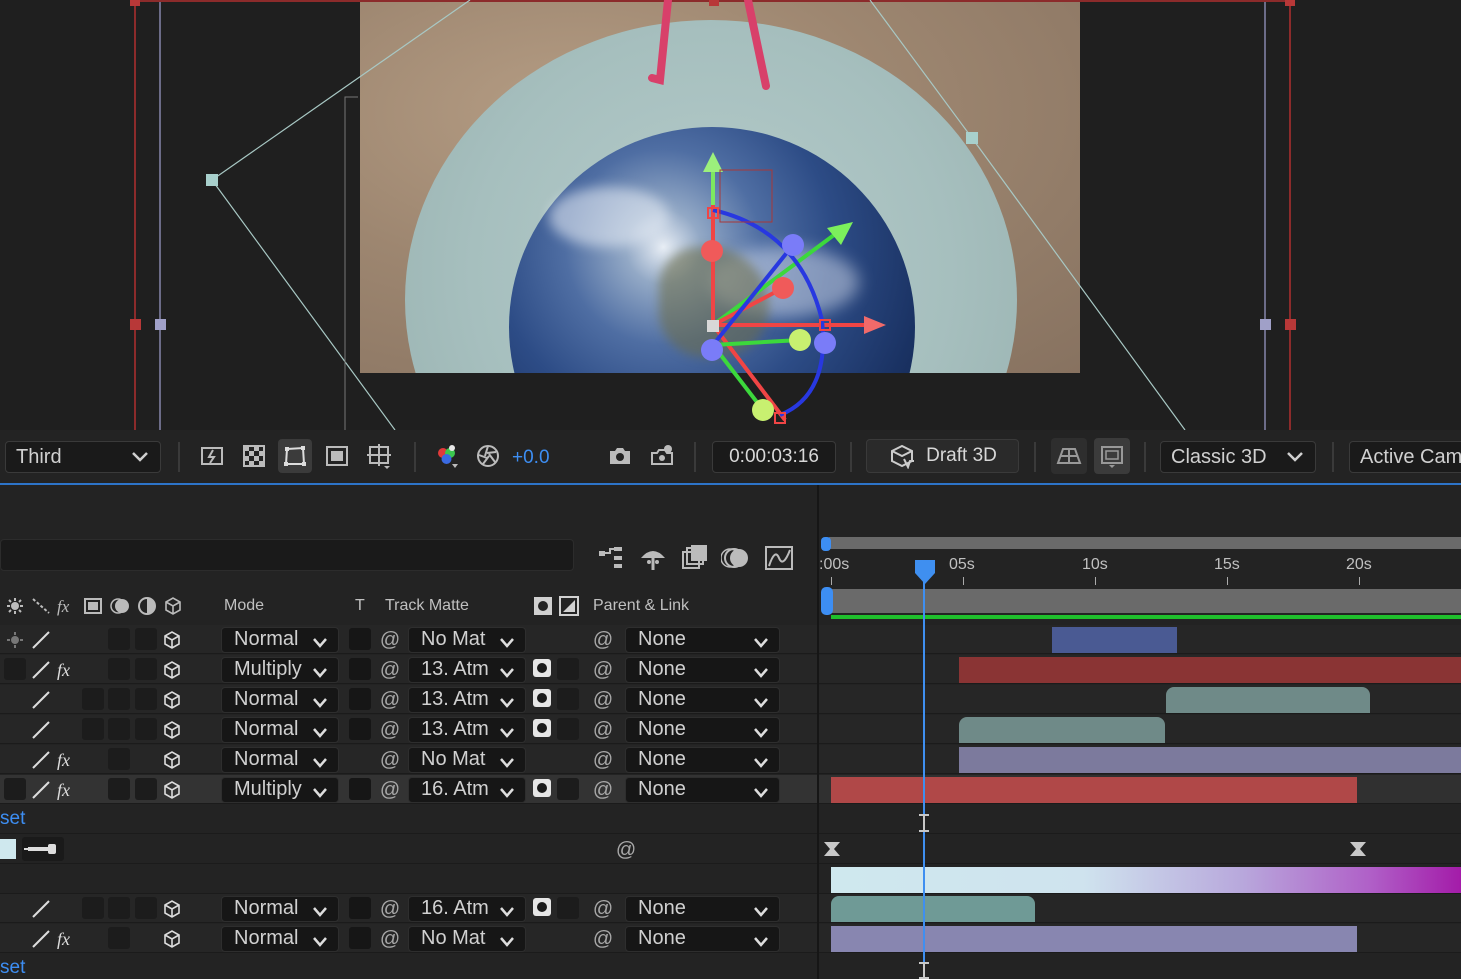 This screenshot has height=979, width=1461. Describe the element at coordinates (1140, 789) in the screenshot. I see `track-row-selected` at that location.